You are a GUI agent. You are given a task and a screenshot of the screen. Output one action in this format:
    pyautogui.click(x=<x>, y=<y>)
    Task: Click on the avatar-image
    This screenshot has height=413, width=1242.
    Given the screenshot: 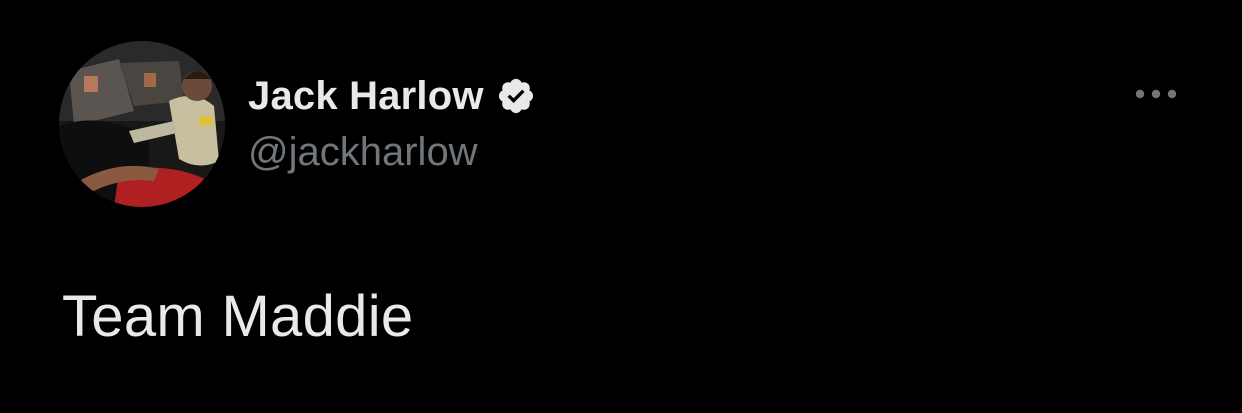 What is the action you would take?
    pyautogui.click(x=142, y=124)
    